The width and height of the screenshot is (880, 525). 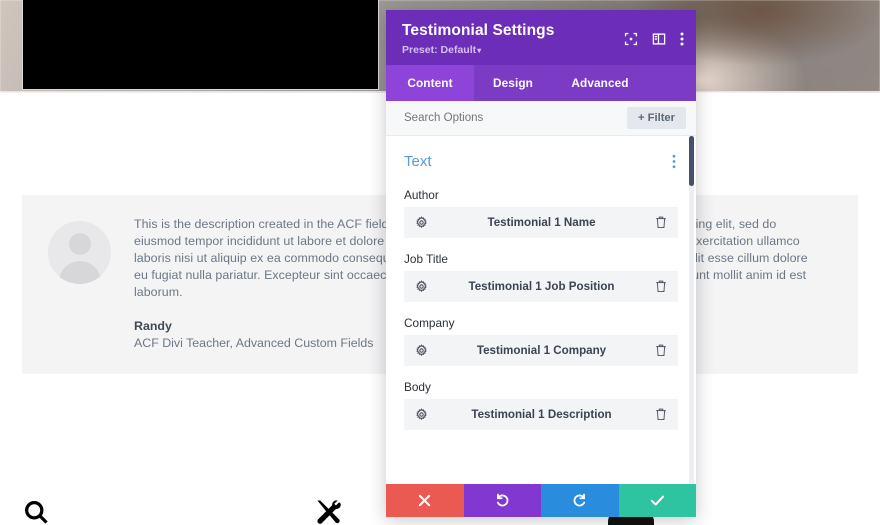 I want to click on search-input, so click(x=494, y=118).